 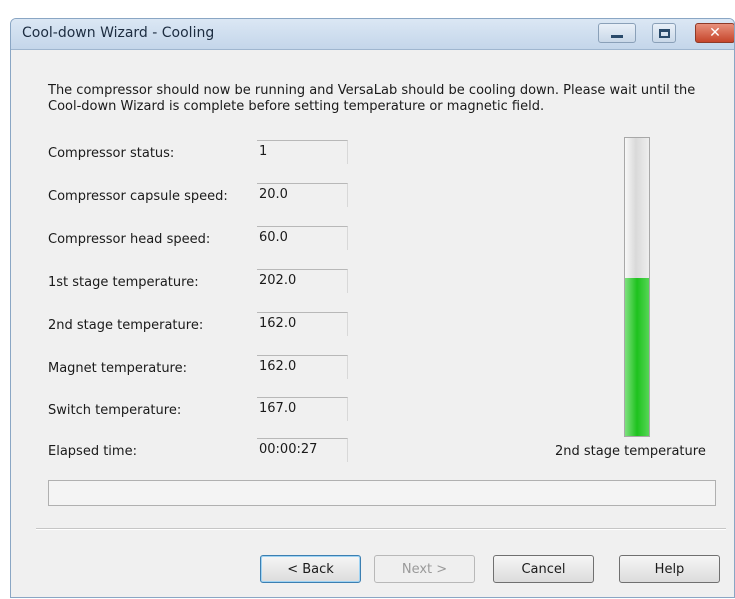 I want to click on minimize-button, so click(x=617, y=33).